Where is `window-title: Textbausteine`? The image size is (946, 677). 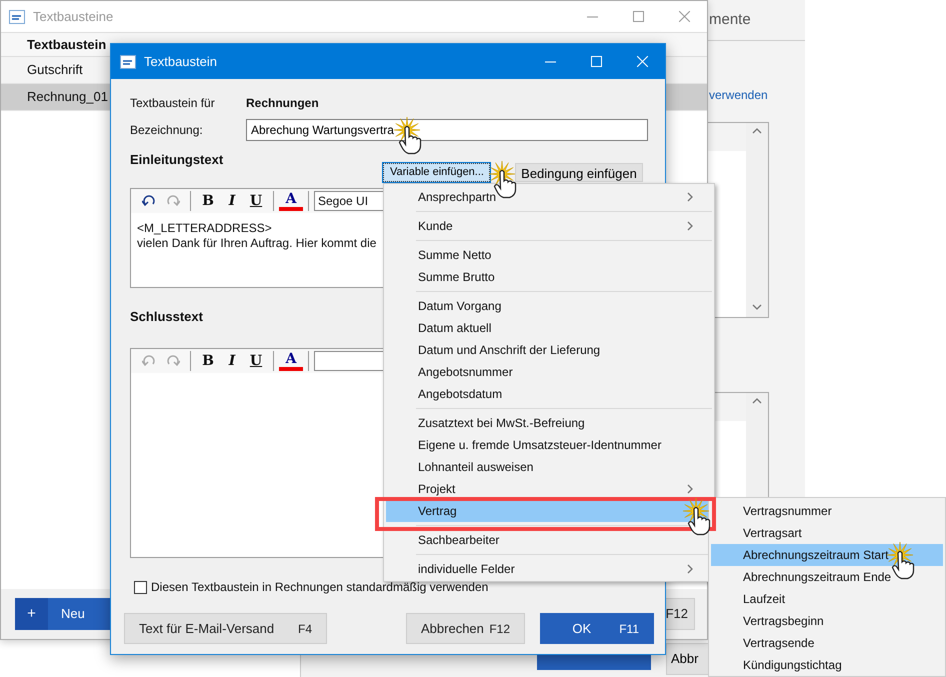 window-title: Textbausteine is located at coordinates (73, 17).